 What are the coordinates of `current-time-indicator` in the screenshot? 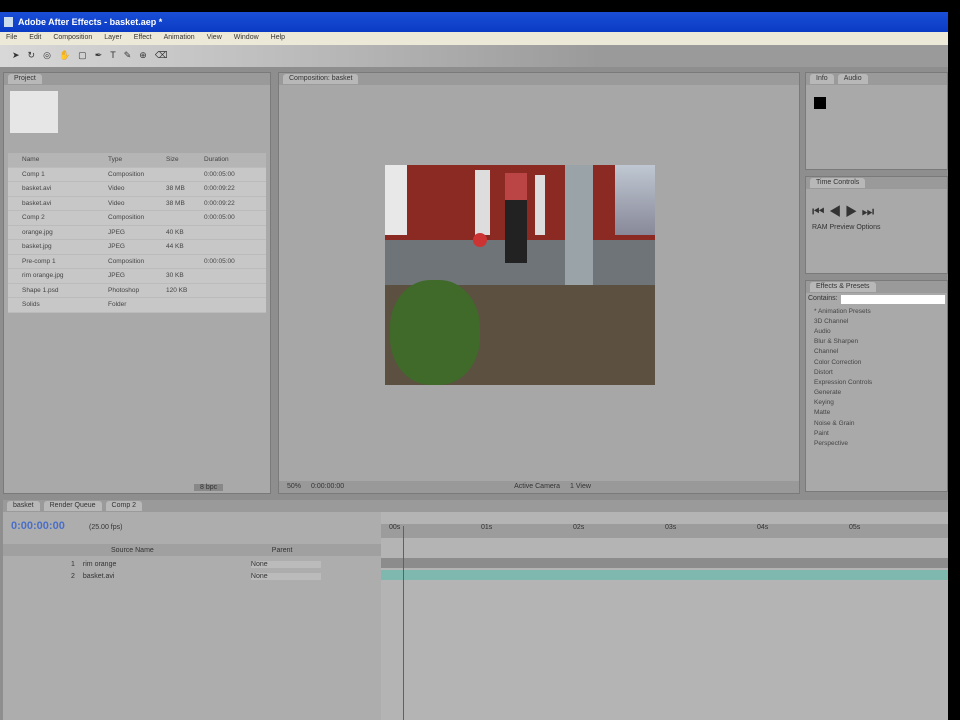 It's located at (403, 623).